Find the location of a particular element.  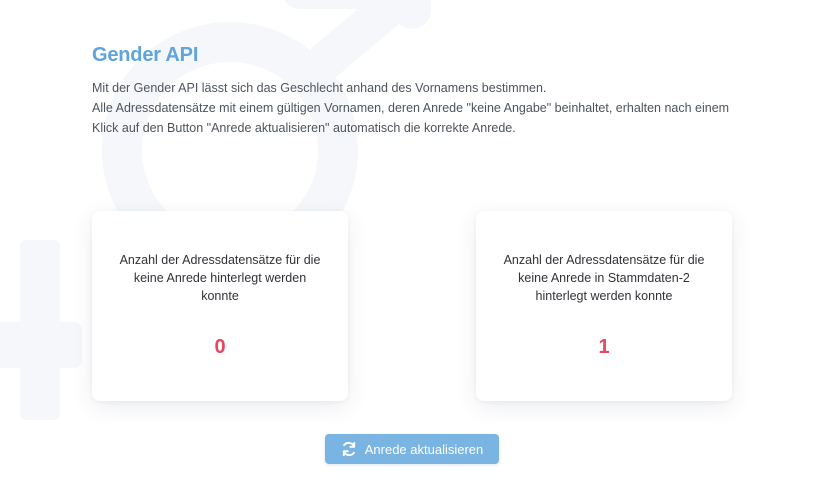

update-salutation-label: Anrede aktualisieren is located at coordinates (424, 449).